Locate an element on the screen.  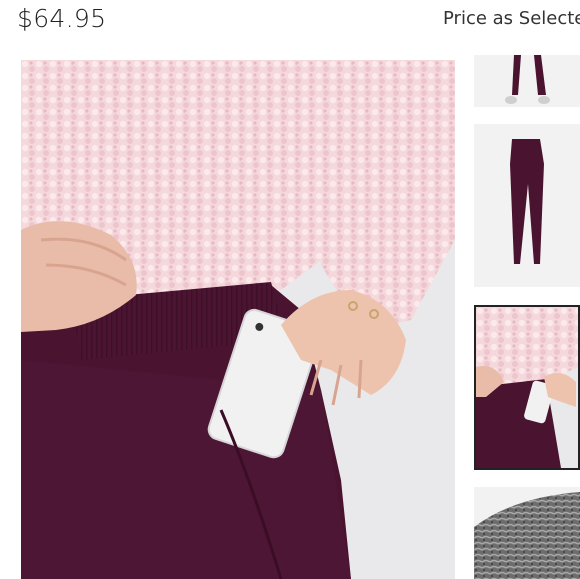
price-note: Price as Selected is located at coordinates (511, 18).